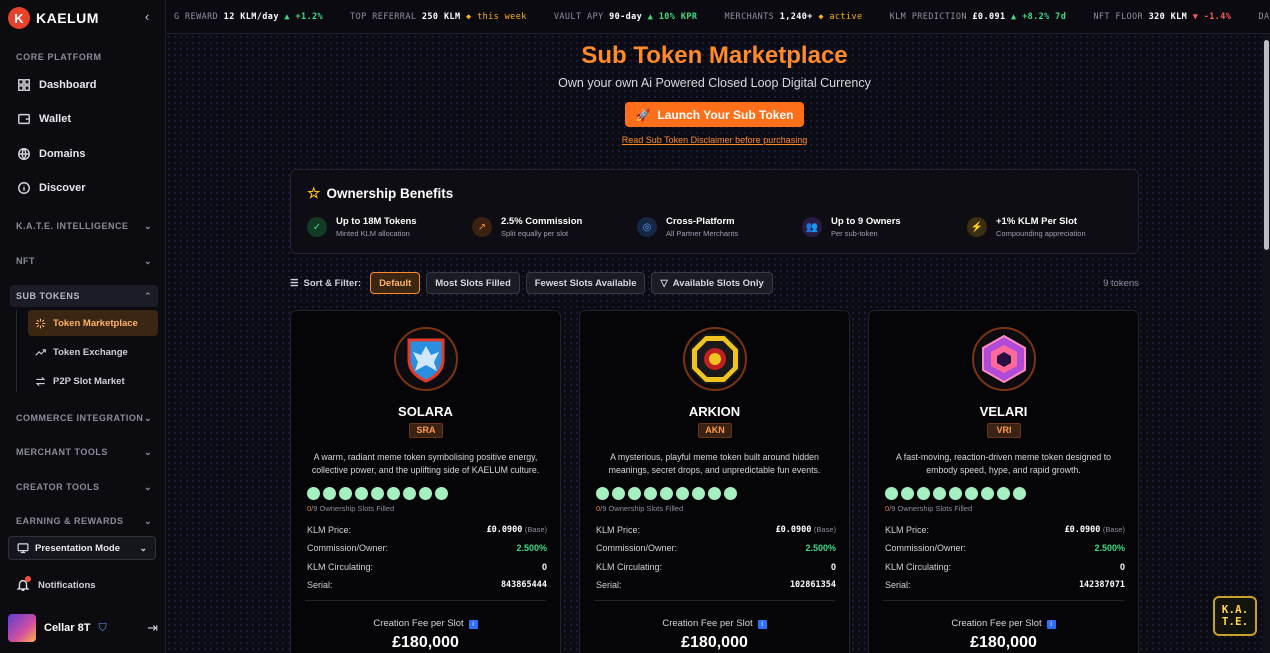 This screenshot has height=653, width=1270. What do you see at coordinates (56, 584) in the screenshot?
I see `notifications-link: Notifications` at bounding box center [56, 584].